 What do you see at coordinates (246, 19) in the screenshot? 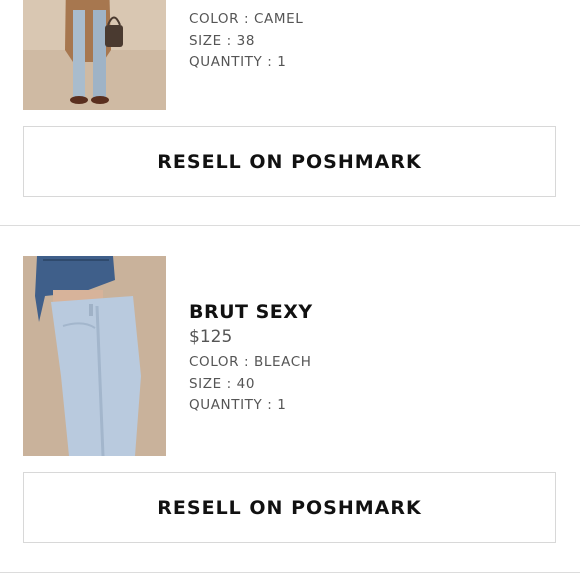
I see `product-color: COLOR : CAMEL` at bounding box center [246, 19].